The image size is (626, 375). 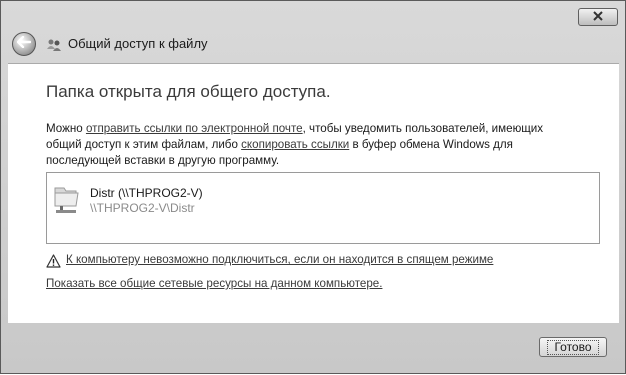 I want to click on done-button-label: Готово, so click(x=573, y=347).